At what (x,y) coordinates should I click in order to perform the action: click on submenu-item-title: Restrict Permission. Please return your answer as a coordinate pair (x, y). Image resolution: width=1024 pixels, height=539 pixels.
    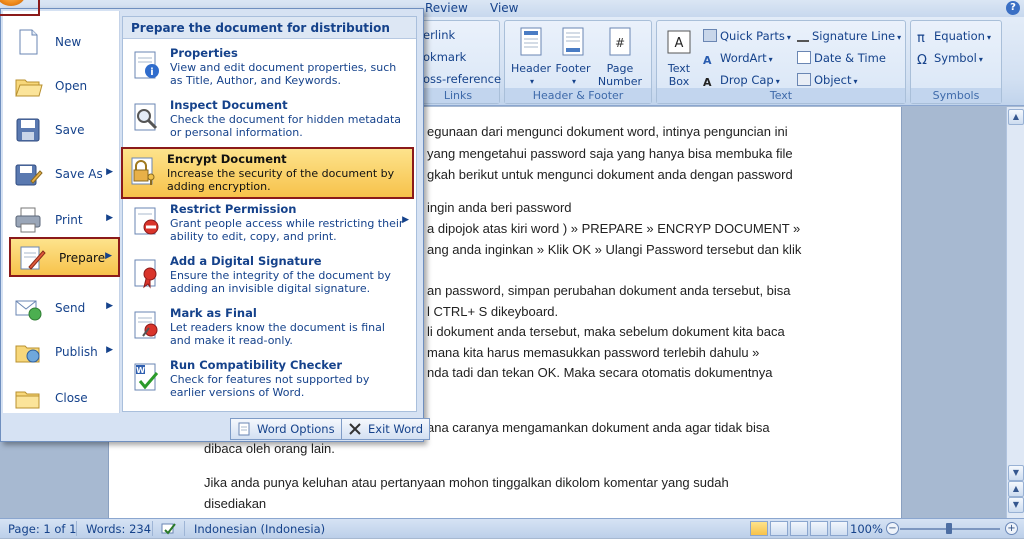
    Looking at the image, I should click on (233, 209).